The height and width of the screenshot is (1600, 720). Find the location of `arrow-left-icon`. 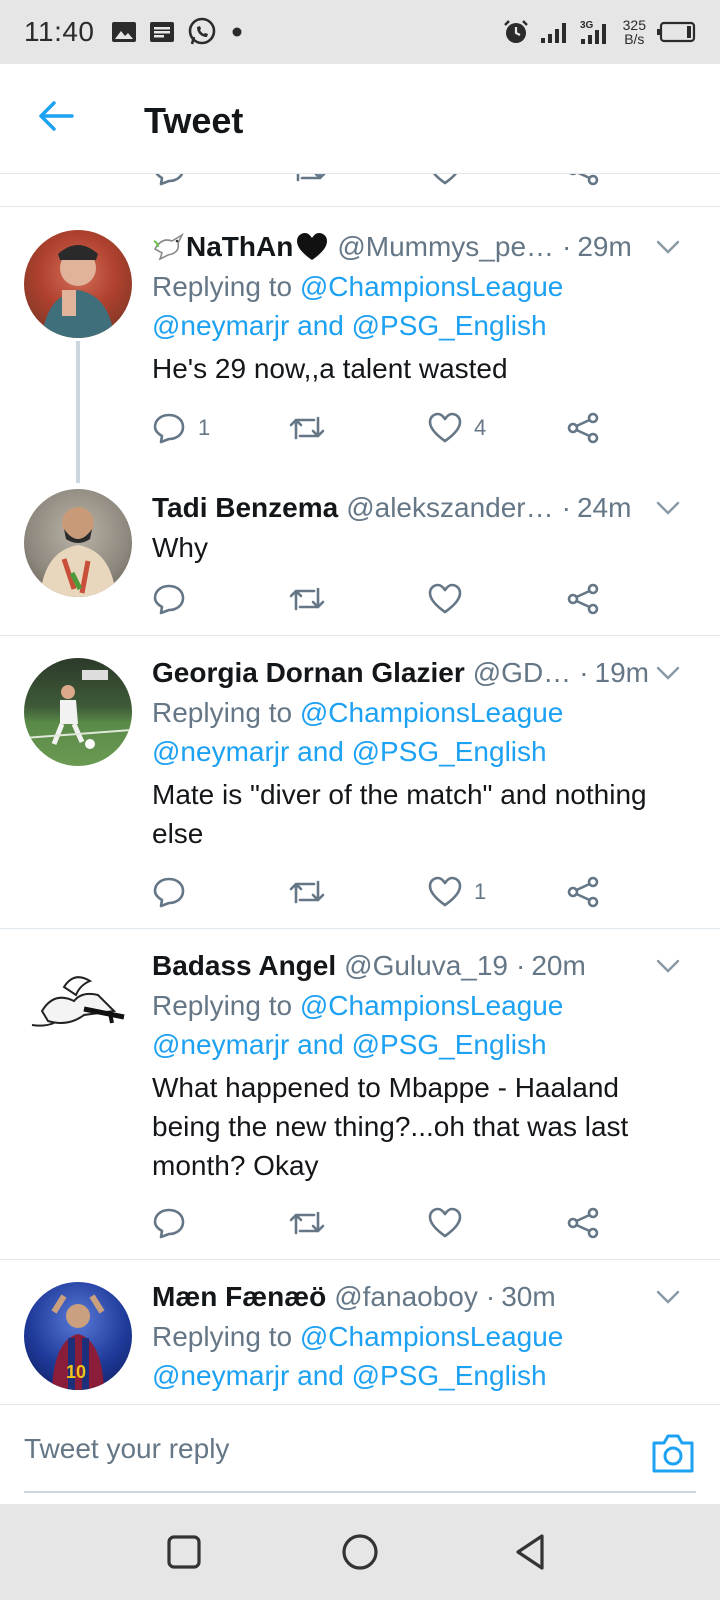

arrow-left-icon is located at coordinates (56, 116).